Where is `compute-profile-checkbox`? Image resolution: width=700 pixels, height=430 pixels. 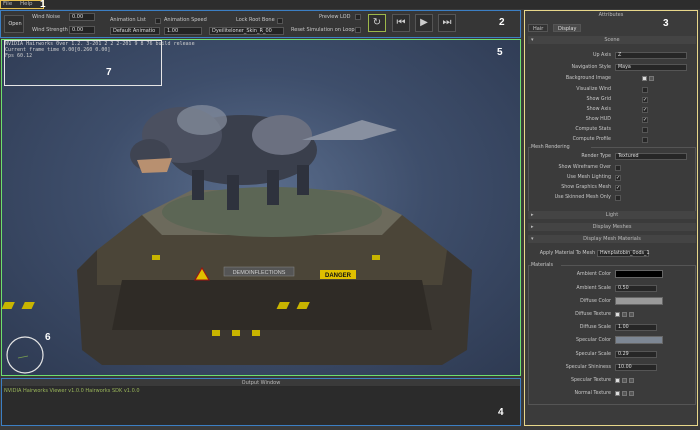 compute-profile-checkbox is located at coordinates (645, 140).